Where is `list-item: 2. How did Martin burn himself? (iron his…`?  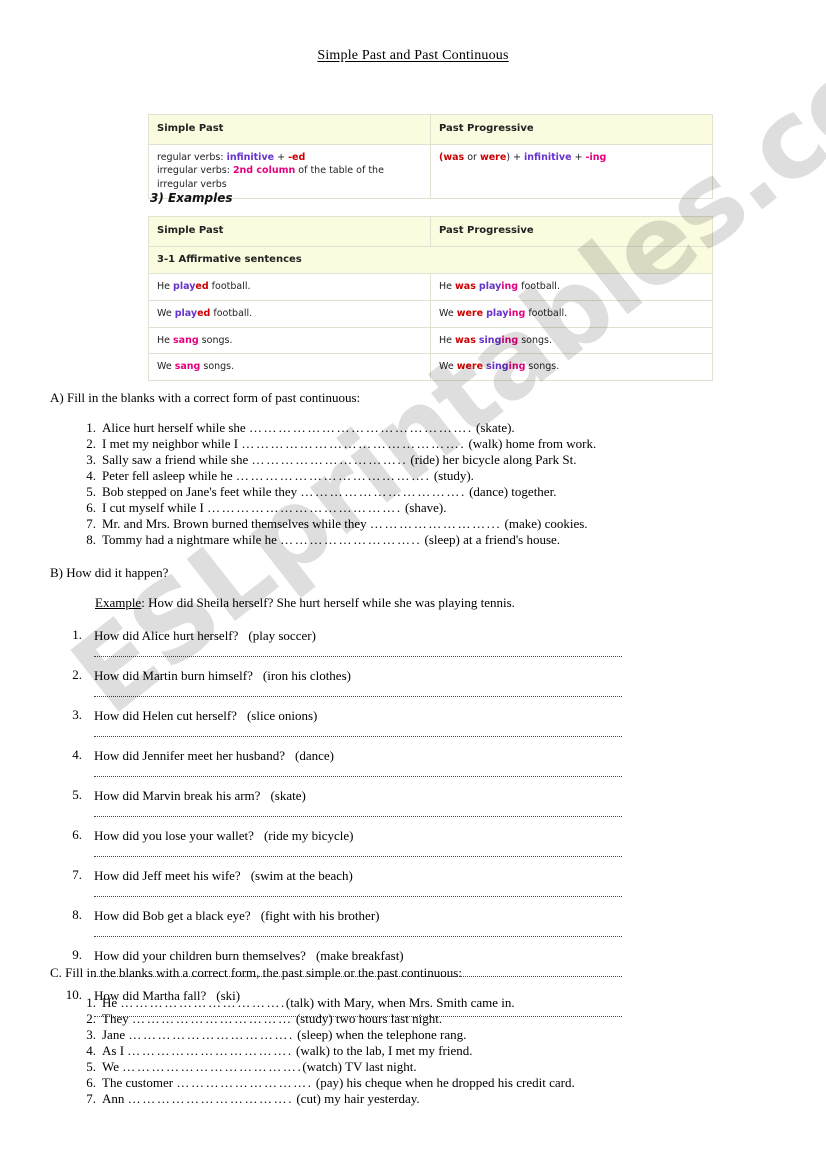 list-item: 2. How did Martin burn himself? (iron his… is located at coordinates (413, 682).